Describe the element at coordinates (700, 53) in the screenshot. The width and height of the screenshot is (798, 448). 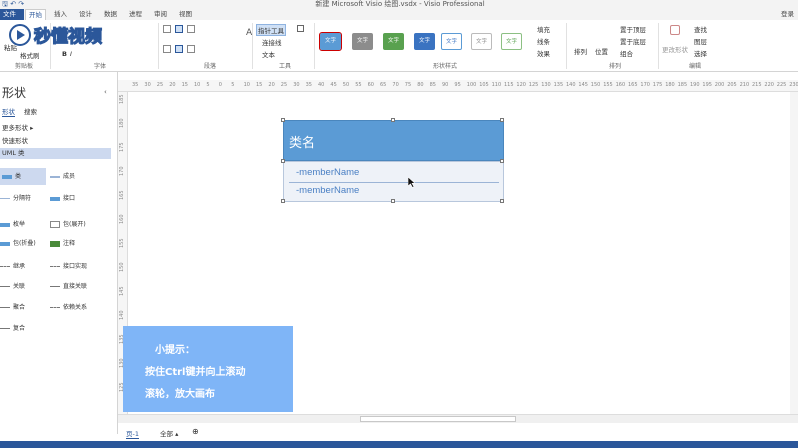
I see `select-button: 选择` at that location.